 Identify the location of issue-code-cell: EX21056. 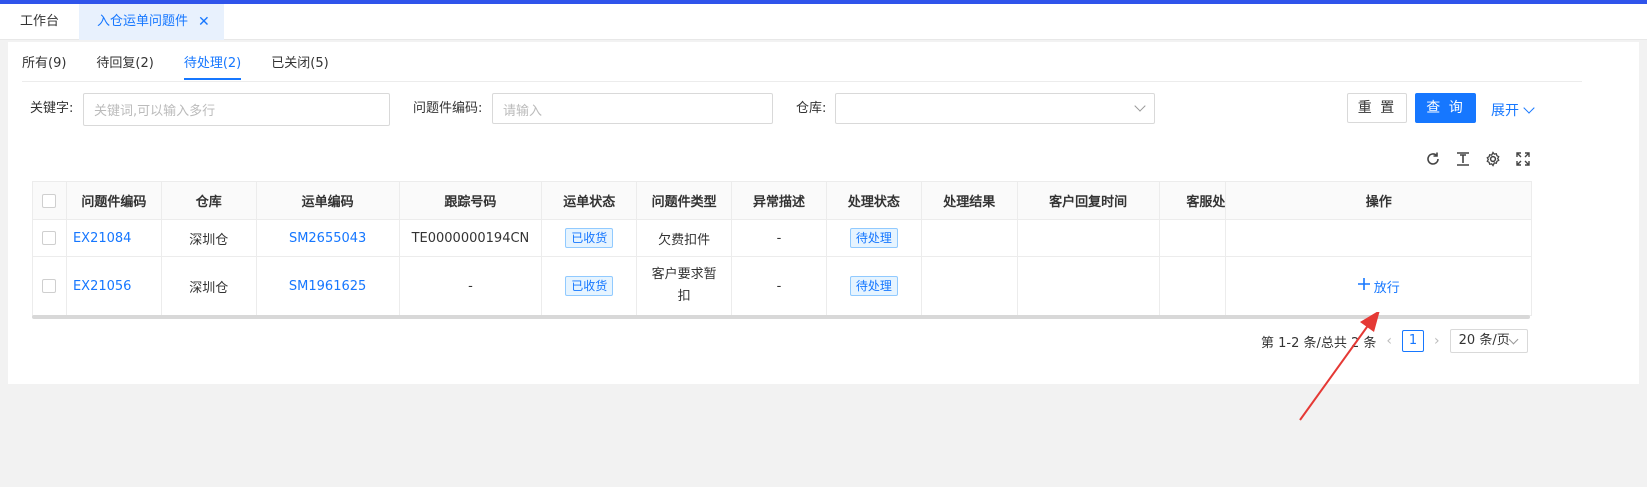
(114, 286).